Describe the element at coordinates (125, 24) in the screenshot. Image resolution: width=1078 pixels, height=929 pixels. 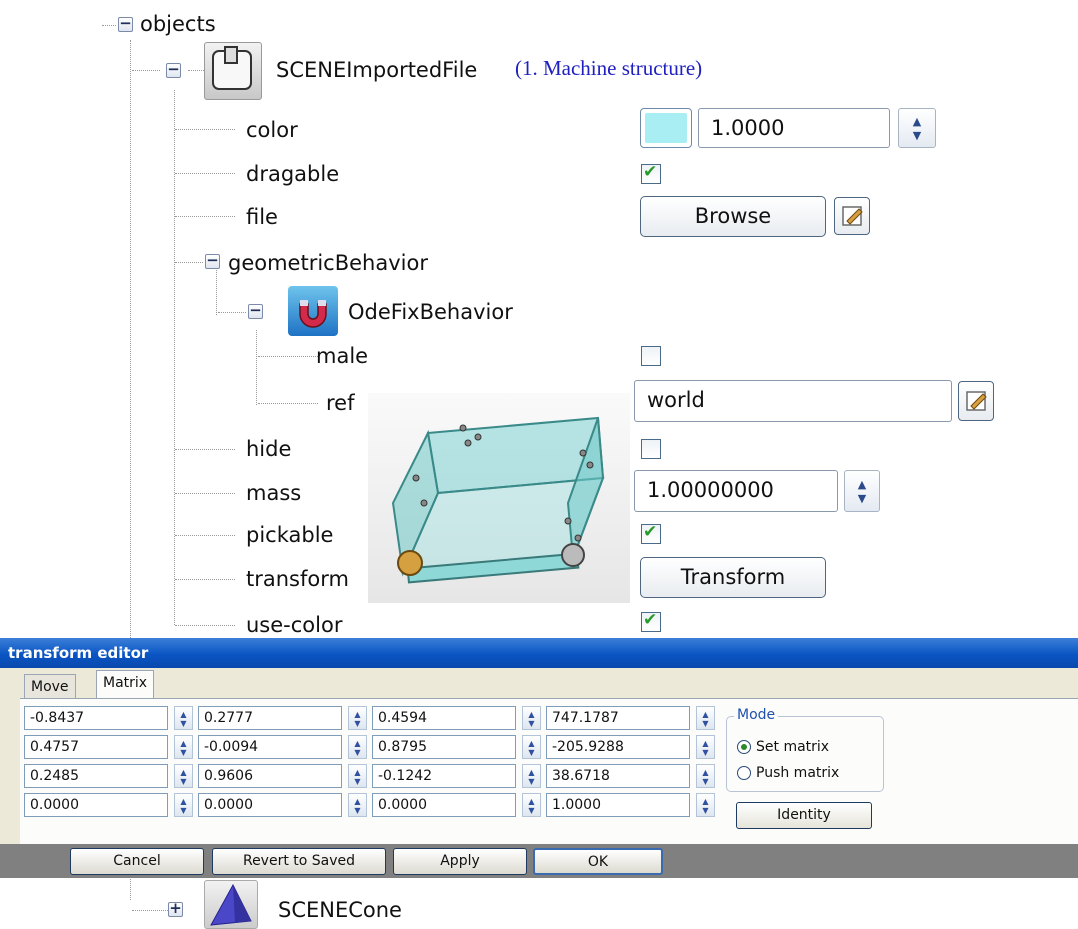
I see `collapse-toggle-objects: −` at that location.